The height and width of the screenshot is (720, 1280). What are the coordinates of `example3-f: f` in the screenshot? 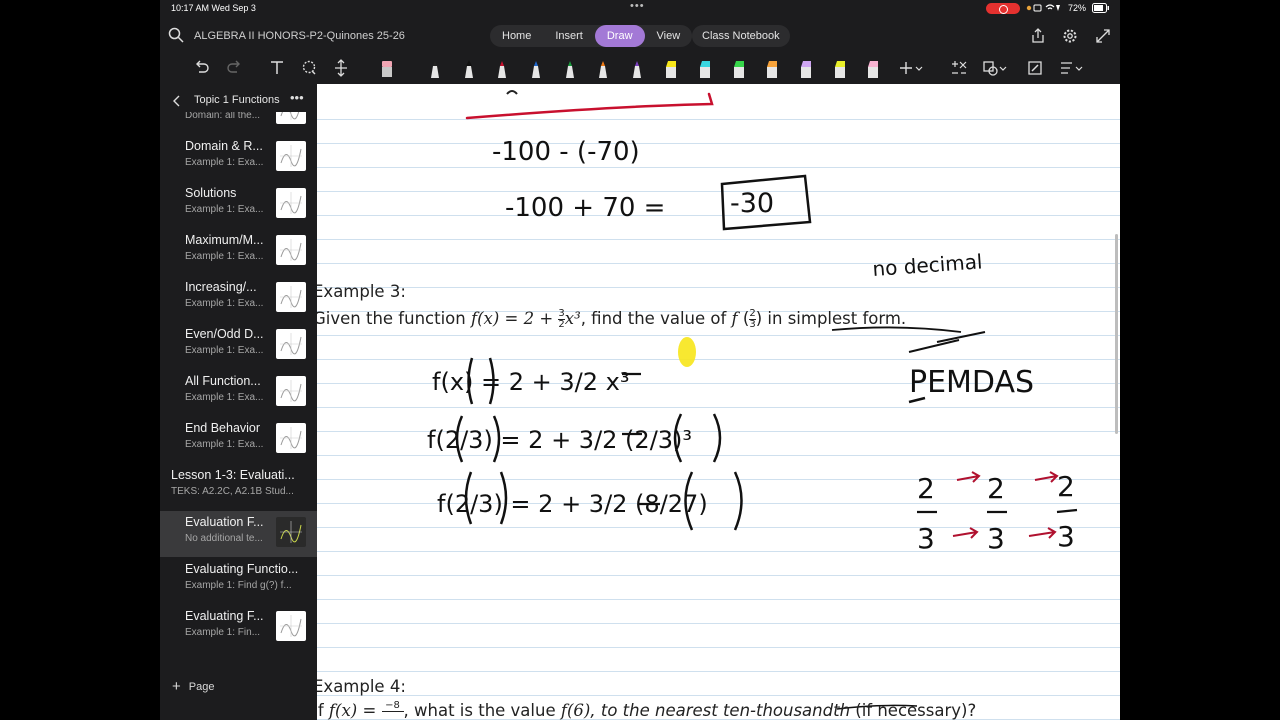 It's located at (734, 318).